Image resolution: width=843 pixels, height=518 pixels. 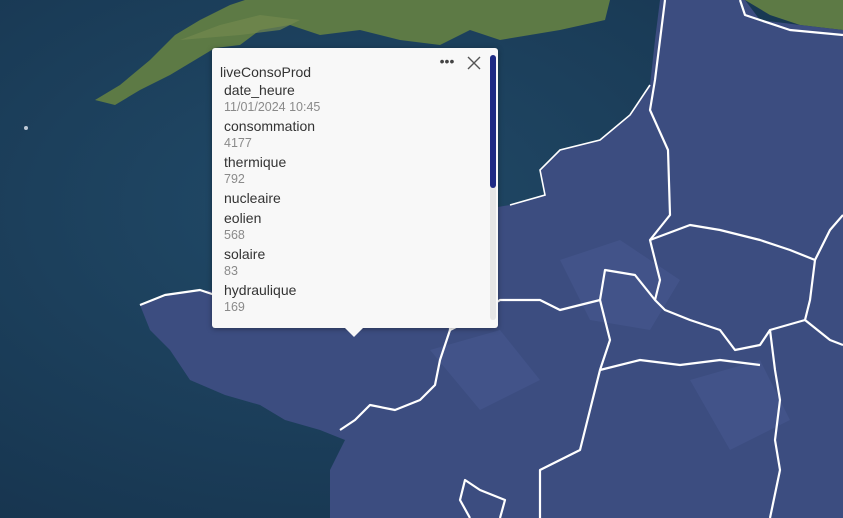 What do you see at coordinates (266, 72) in the screenshot?
I see `popup-title: liveConsoProd` at bounding box center [266, 72].